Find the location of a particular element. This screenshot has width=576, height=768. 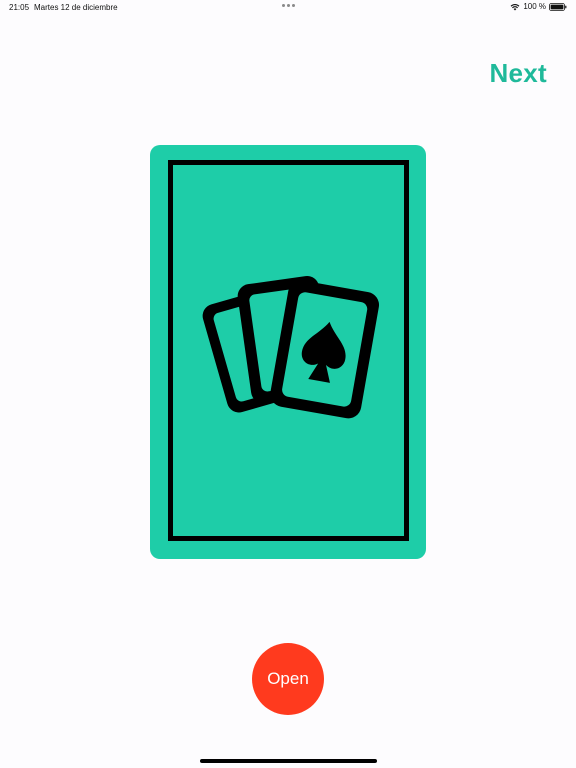

open-button: Open is located at coordinates (288, 679).